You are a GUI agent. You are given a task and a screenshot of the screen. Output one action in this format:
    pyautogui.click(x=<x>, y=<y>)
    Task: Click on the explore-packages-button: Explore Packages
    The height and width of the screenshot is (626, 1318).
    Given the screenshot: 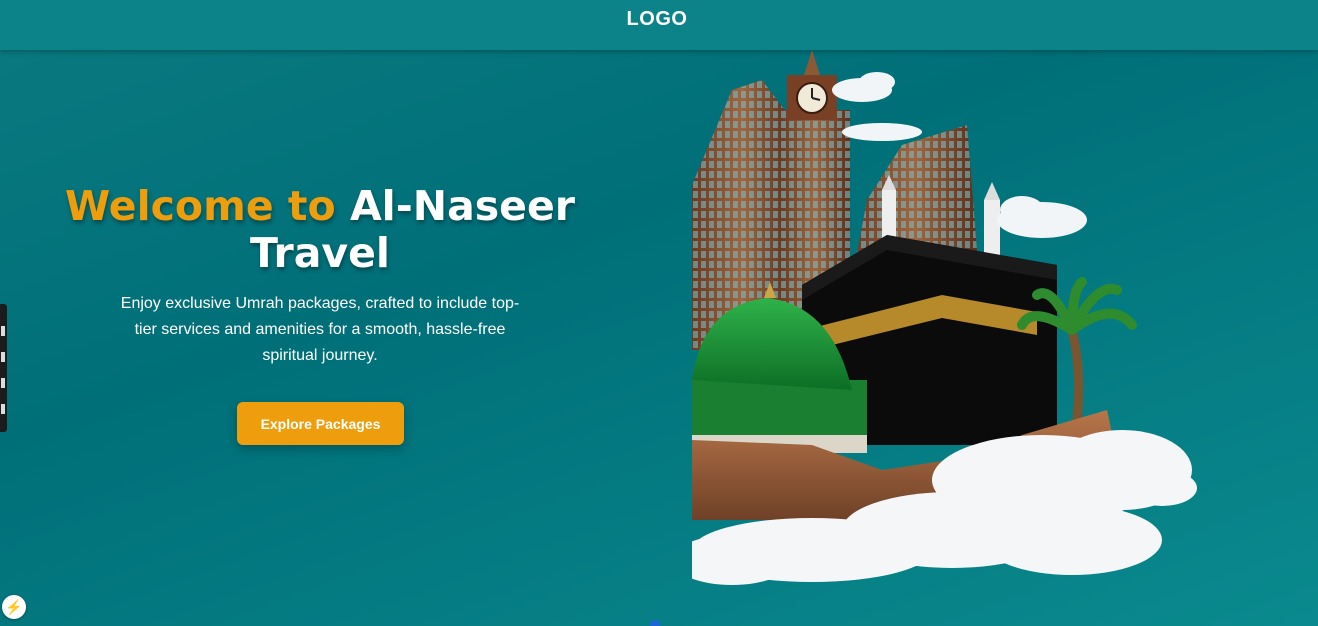 What is the action you would take?
    pyautogui.click(x=320, y=423)
    